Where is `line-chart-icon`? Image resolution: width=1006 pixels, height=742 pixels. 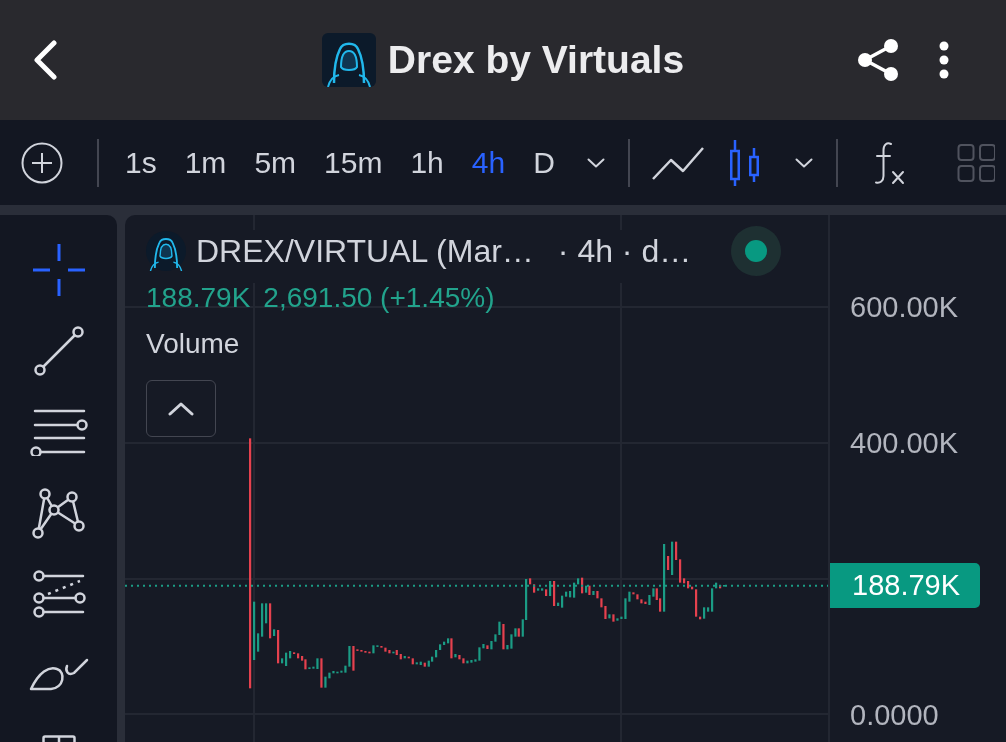
line-chart-icon is located at coordinates (677, 162).